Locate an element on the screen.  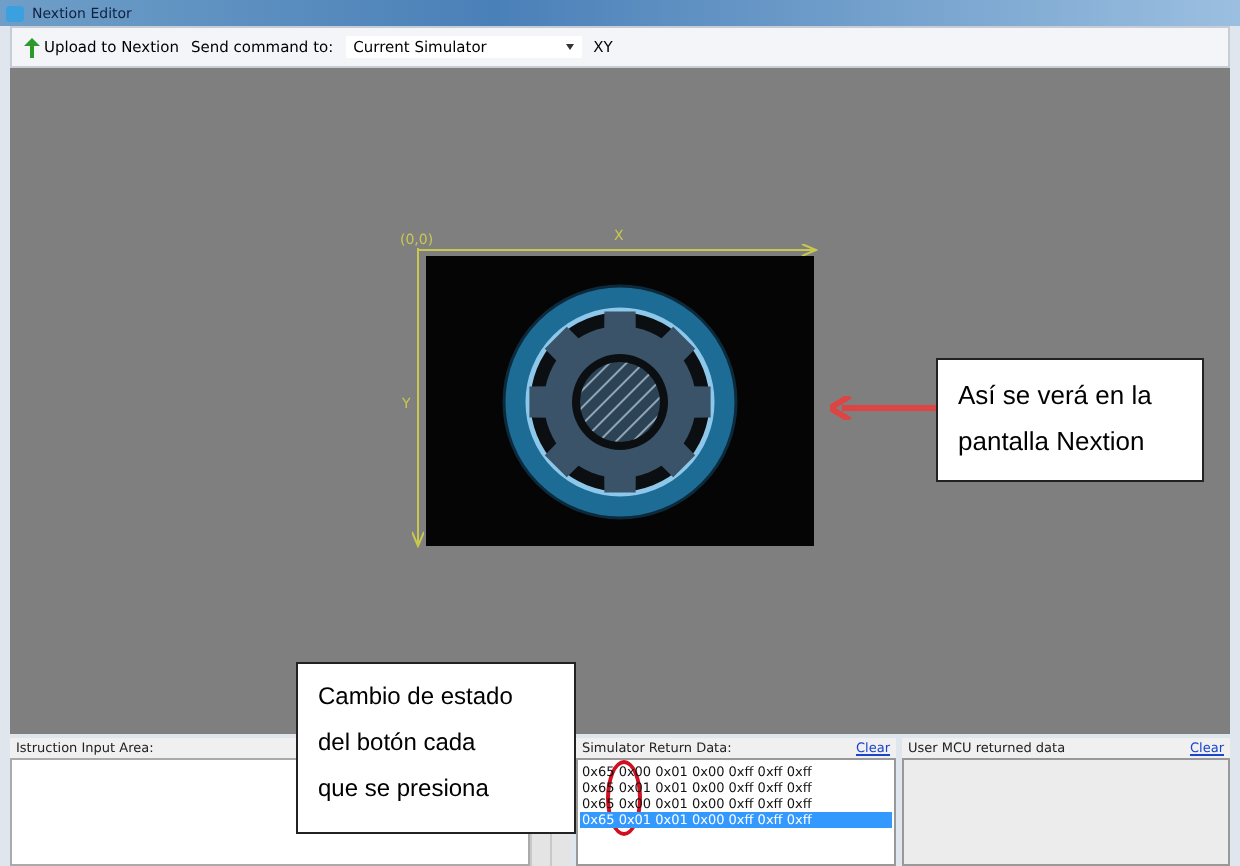
note-tooltip: Cambio de estado del botón cada que se presiona is located at coordinates (436, 748).